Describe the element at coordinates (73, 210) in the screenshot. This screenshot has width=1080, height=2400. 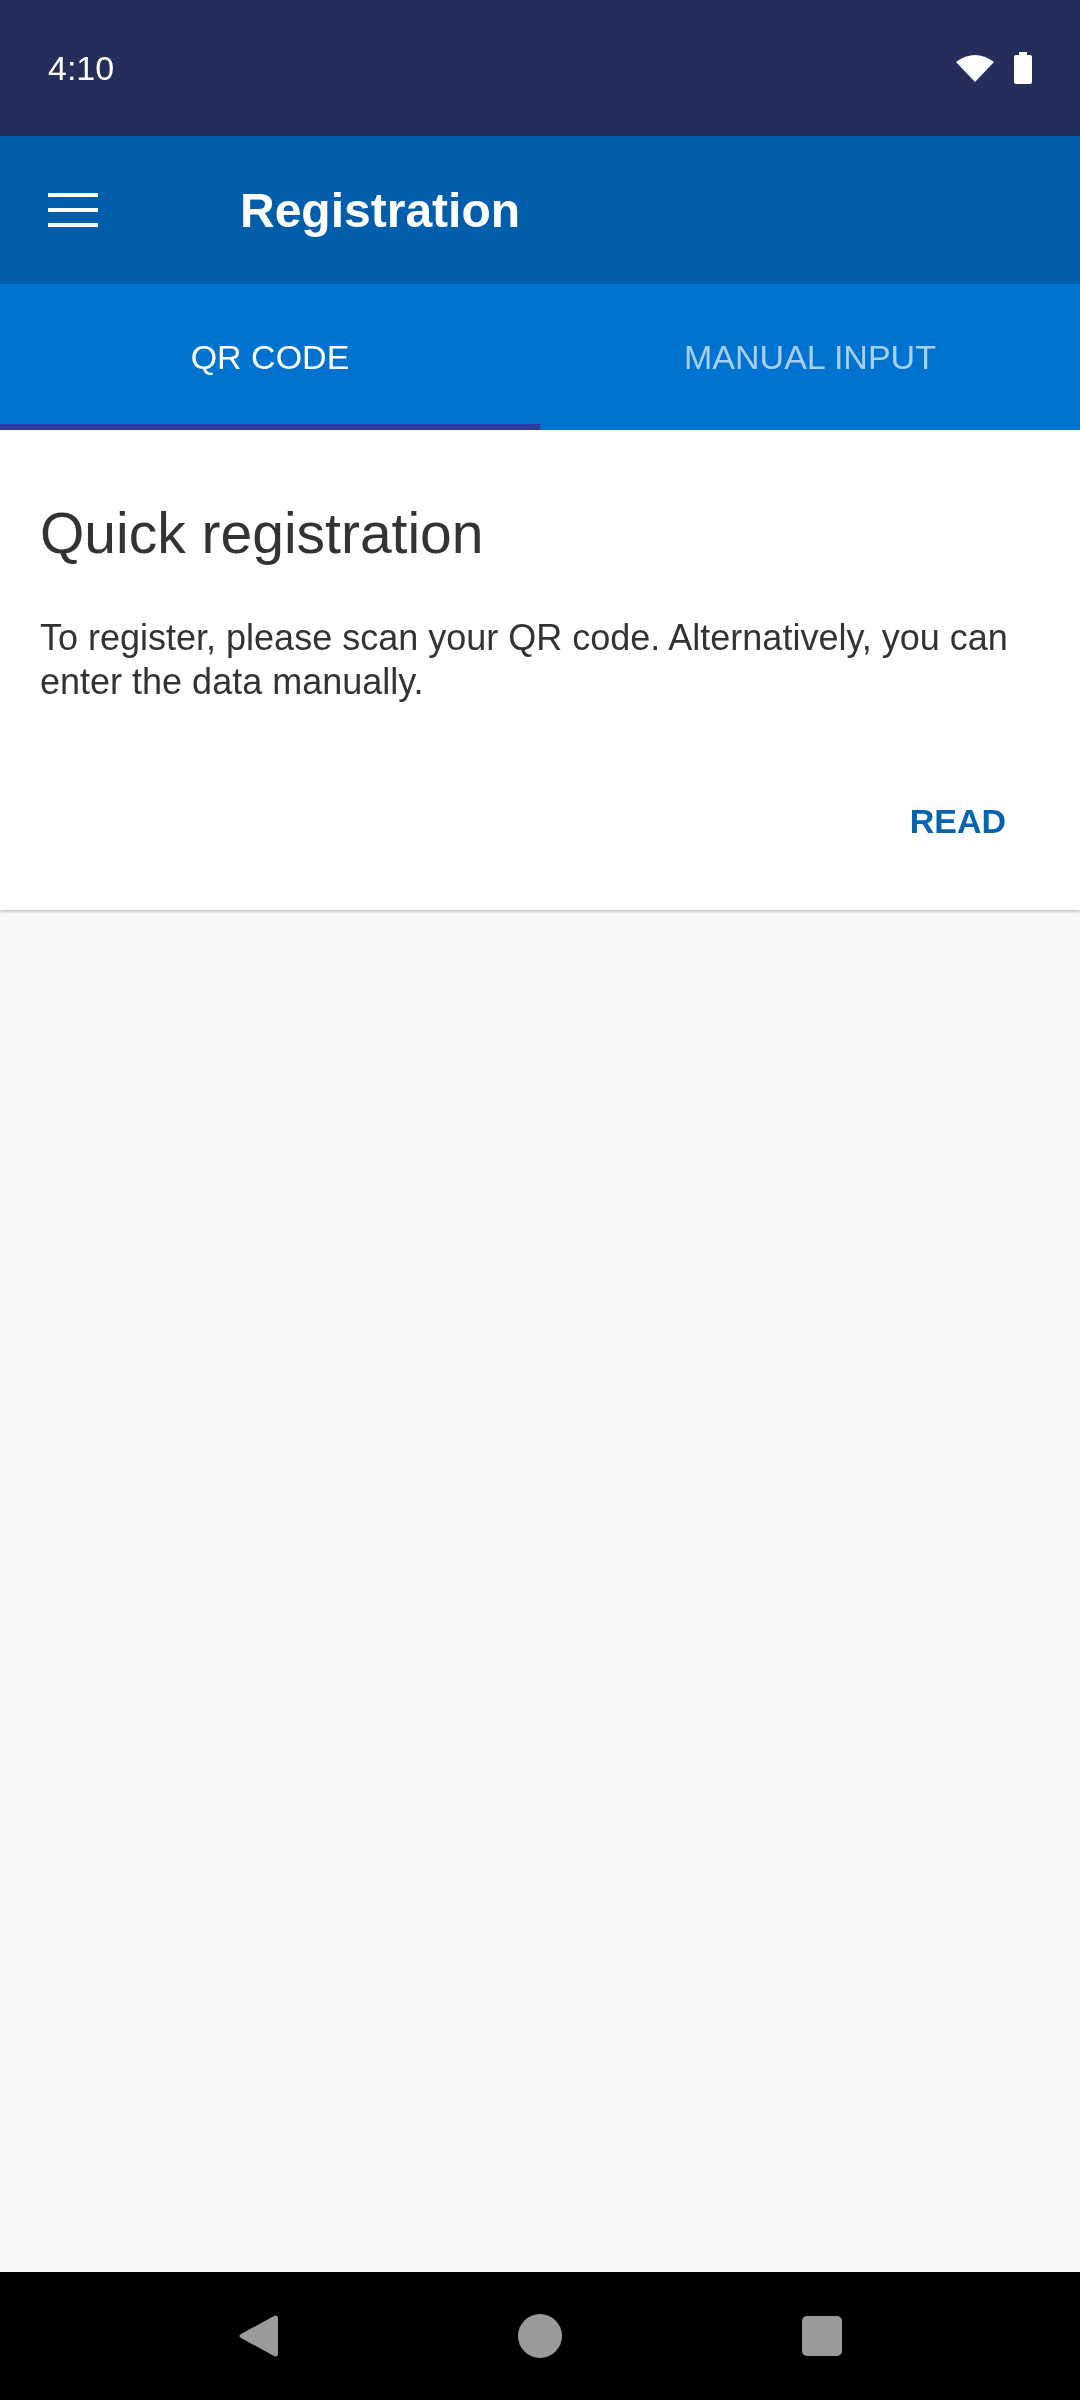
I see `menu-icon` at that location.